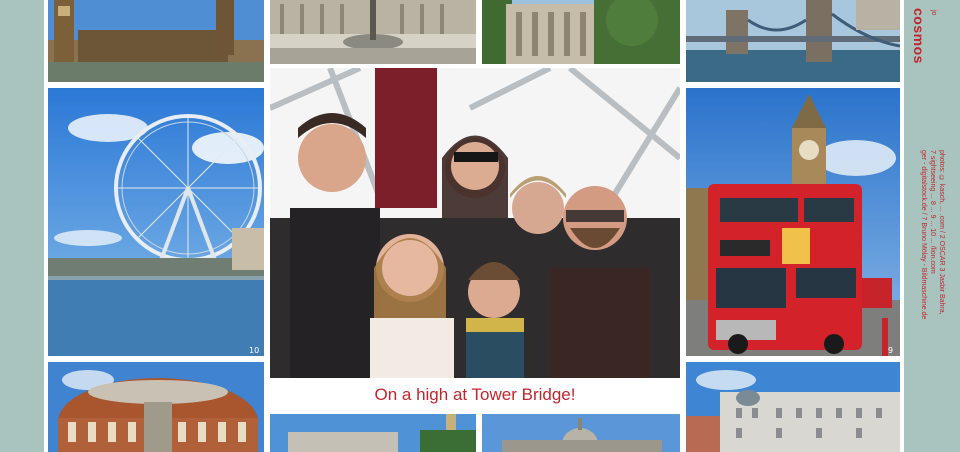 The width and height of the screenshot is (960, 452). What do you see at coordinates (919, 36) in the screenshot?
I see `brand-logo-text: cosmos` at bounding box center [919, 36].